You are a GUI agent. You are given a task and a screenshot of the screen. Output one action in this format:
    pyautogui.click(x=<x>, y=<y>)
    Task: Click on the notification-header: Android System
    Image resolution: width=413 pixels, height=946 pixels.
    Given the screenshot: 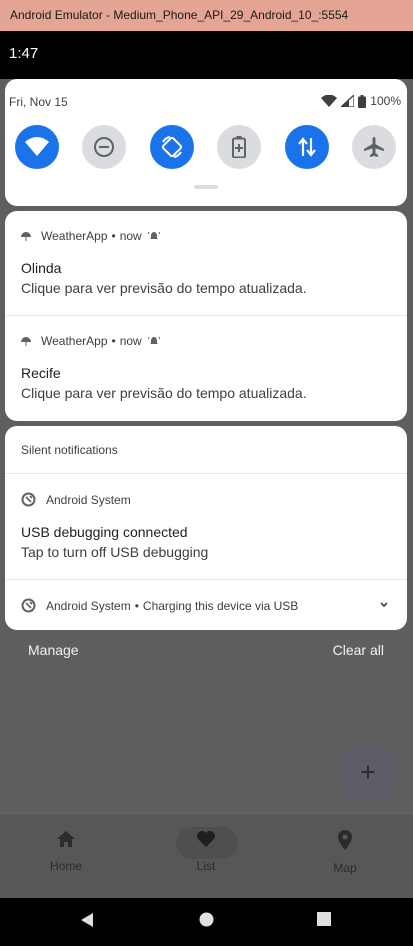 What is the action you would take?
    pyautogui.click(x=76, y=499)
    